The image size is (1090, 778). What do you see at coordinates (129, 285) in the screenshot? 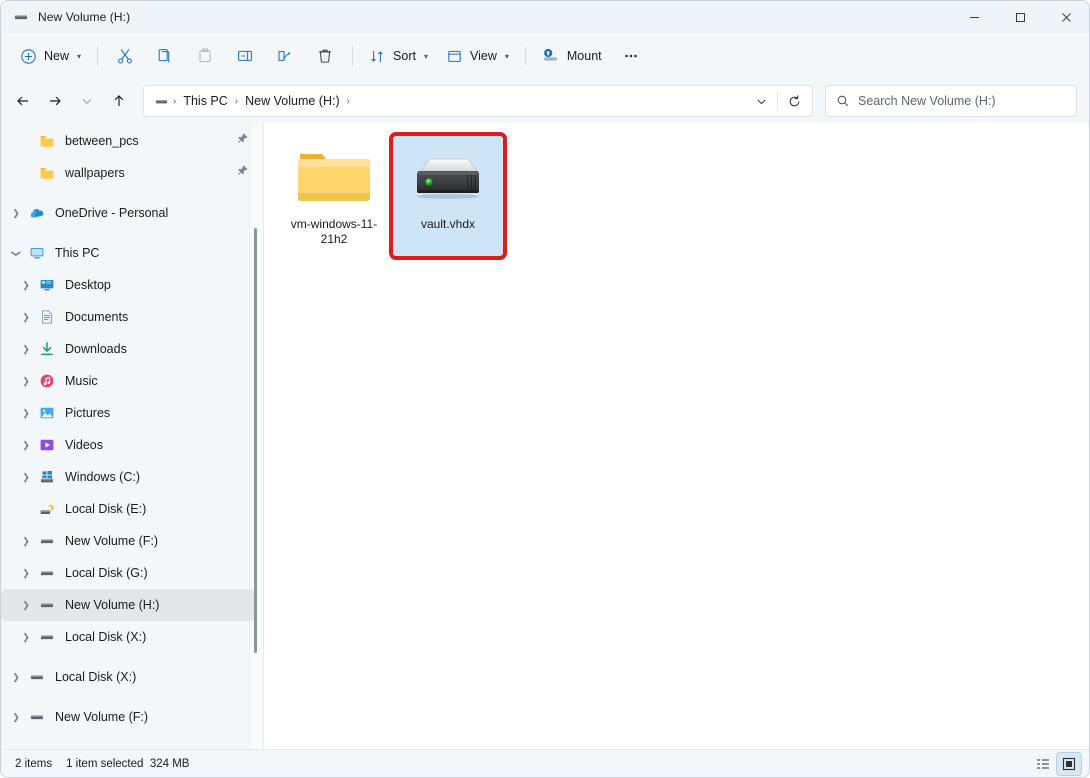
I see `sidebar-item-desktop: ❯ Desktop` at bounding box center [129, 285].